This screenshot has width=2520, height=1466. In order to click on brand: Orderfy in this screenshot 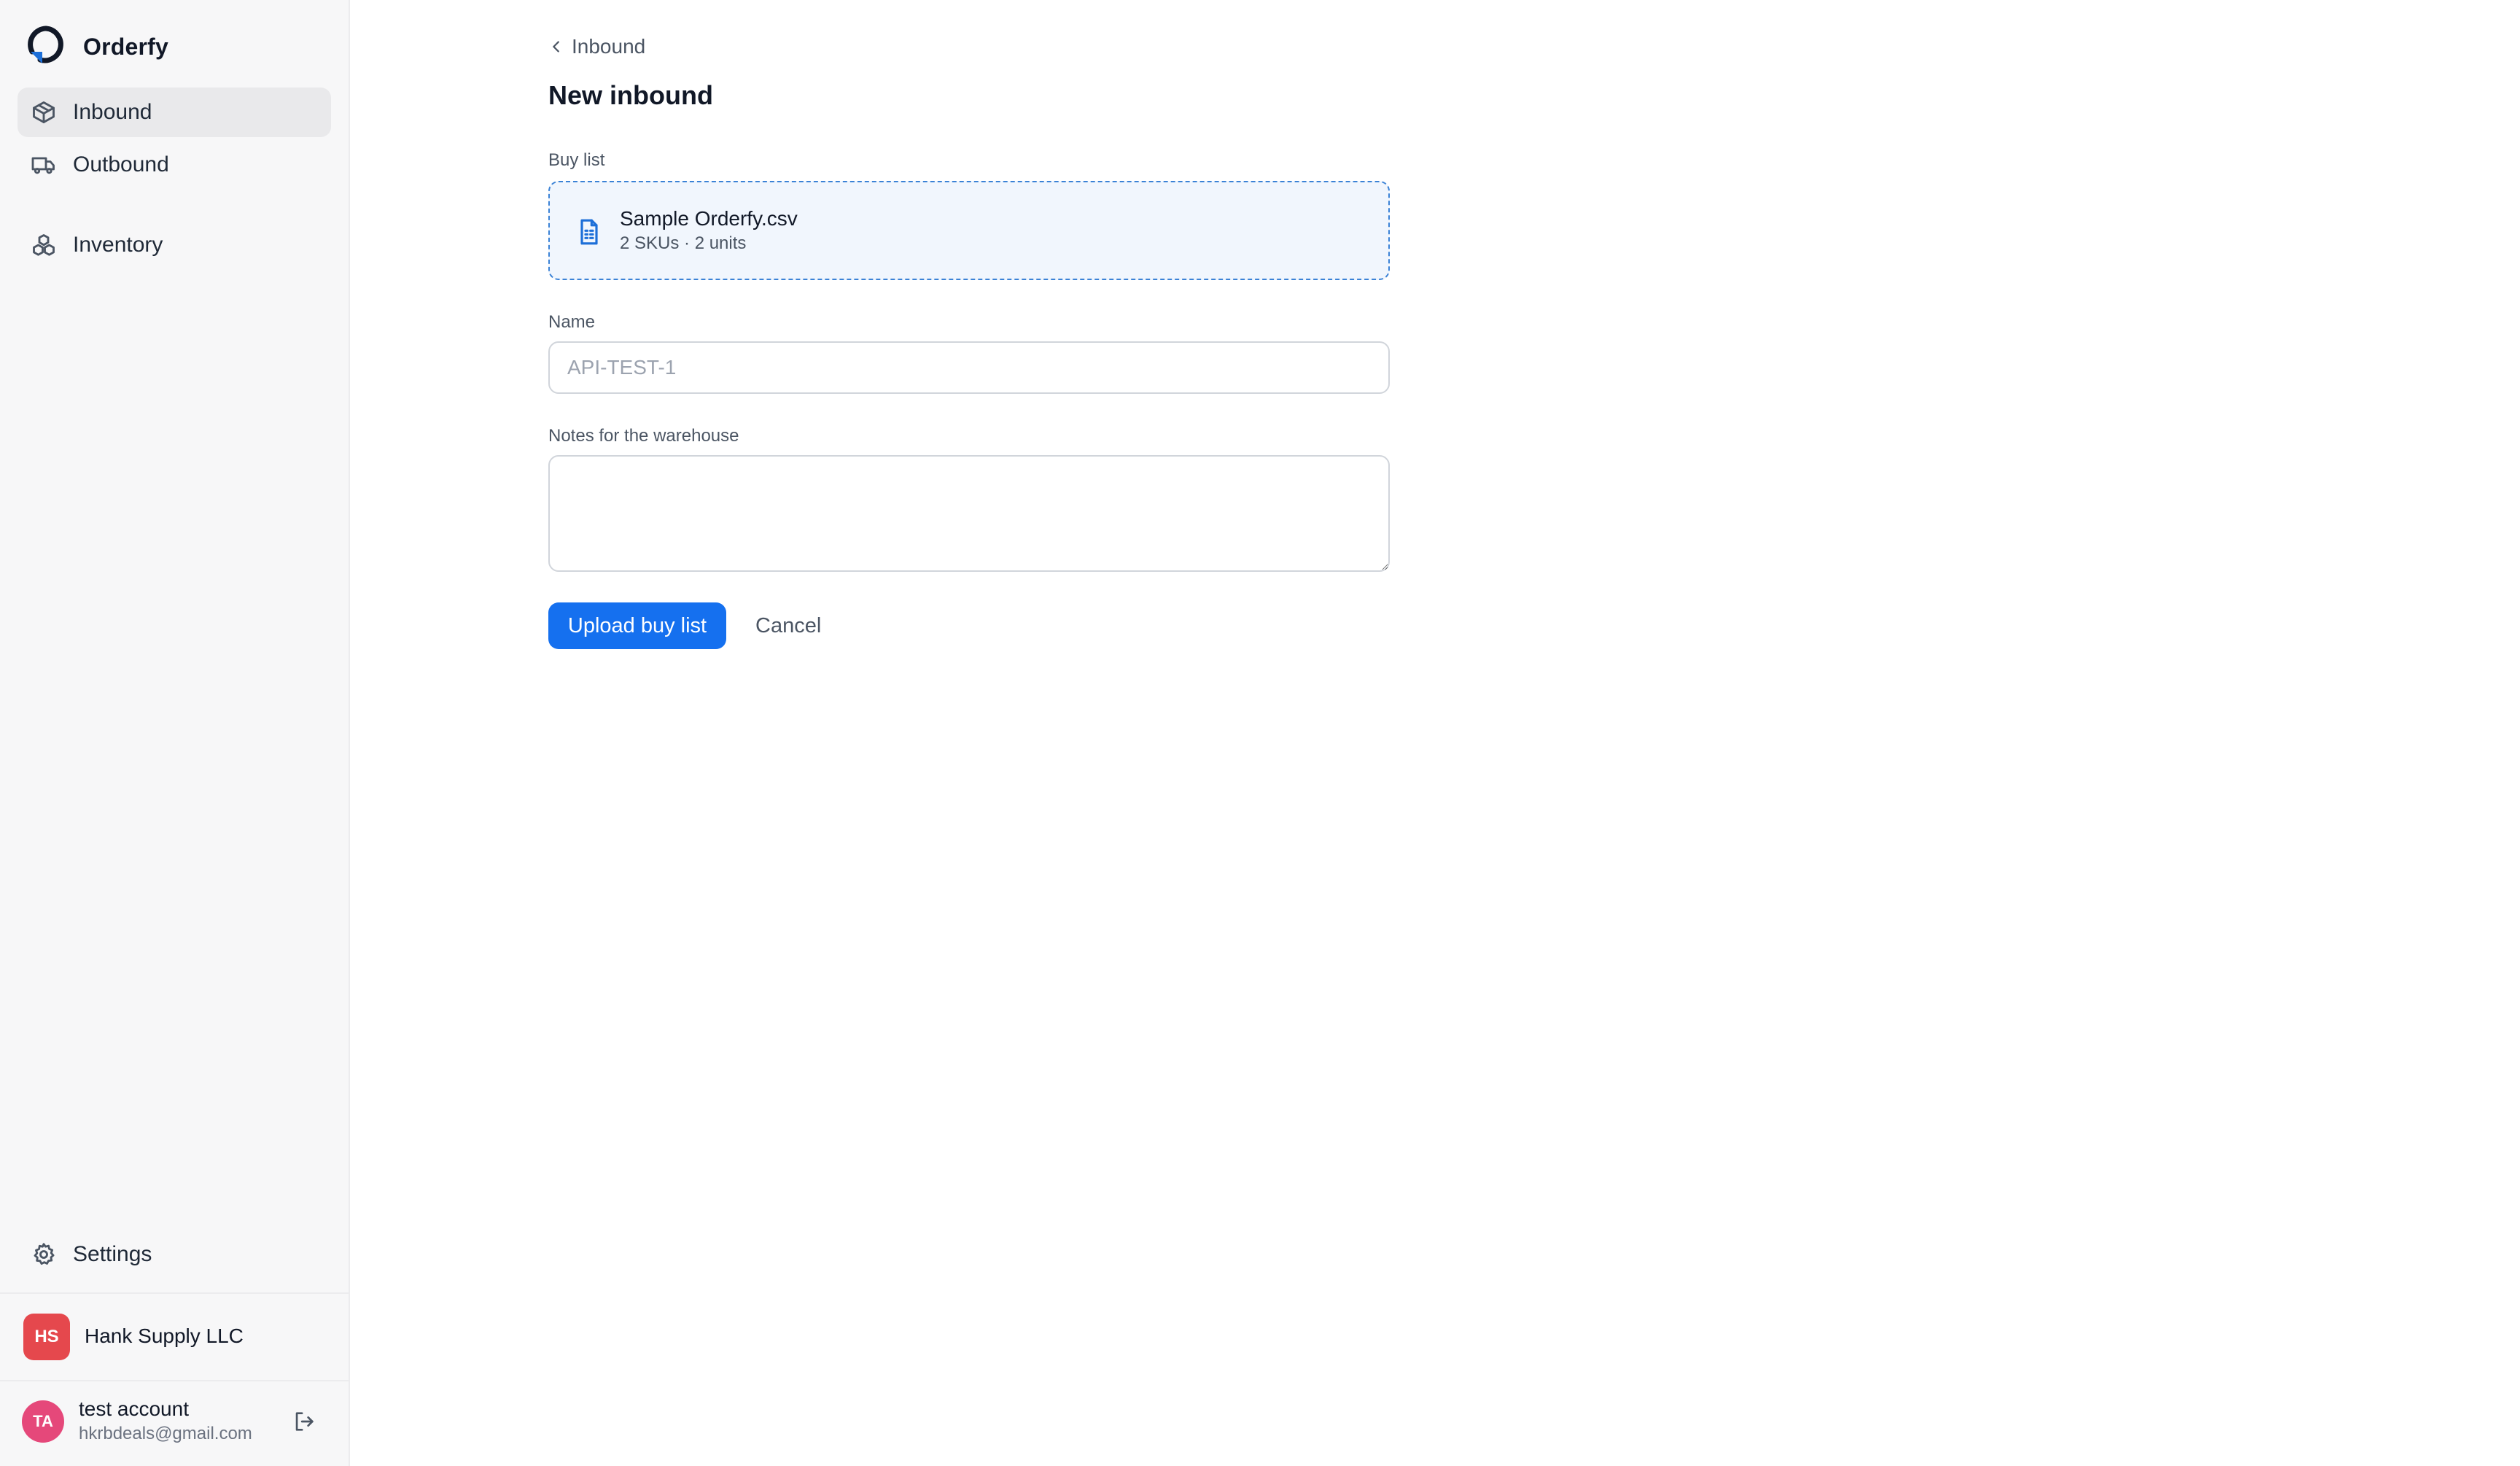, I will do `click(96, 47)`.